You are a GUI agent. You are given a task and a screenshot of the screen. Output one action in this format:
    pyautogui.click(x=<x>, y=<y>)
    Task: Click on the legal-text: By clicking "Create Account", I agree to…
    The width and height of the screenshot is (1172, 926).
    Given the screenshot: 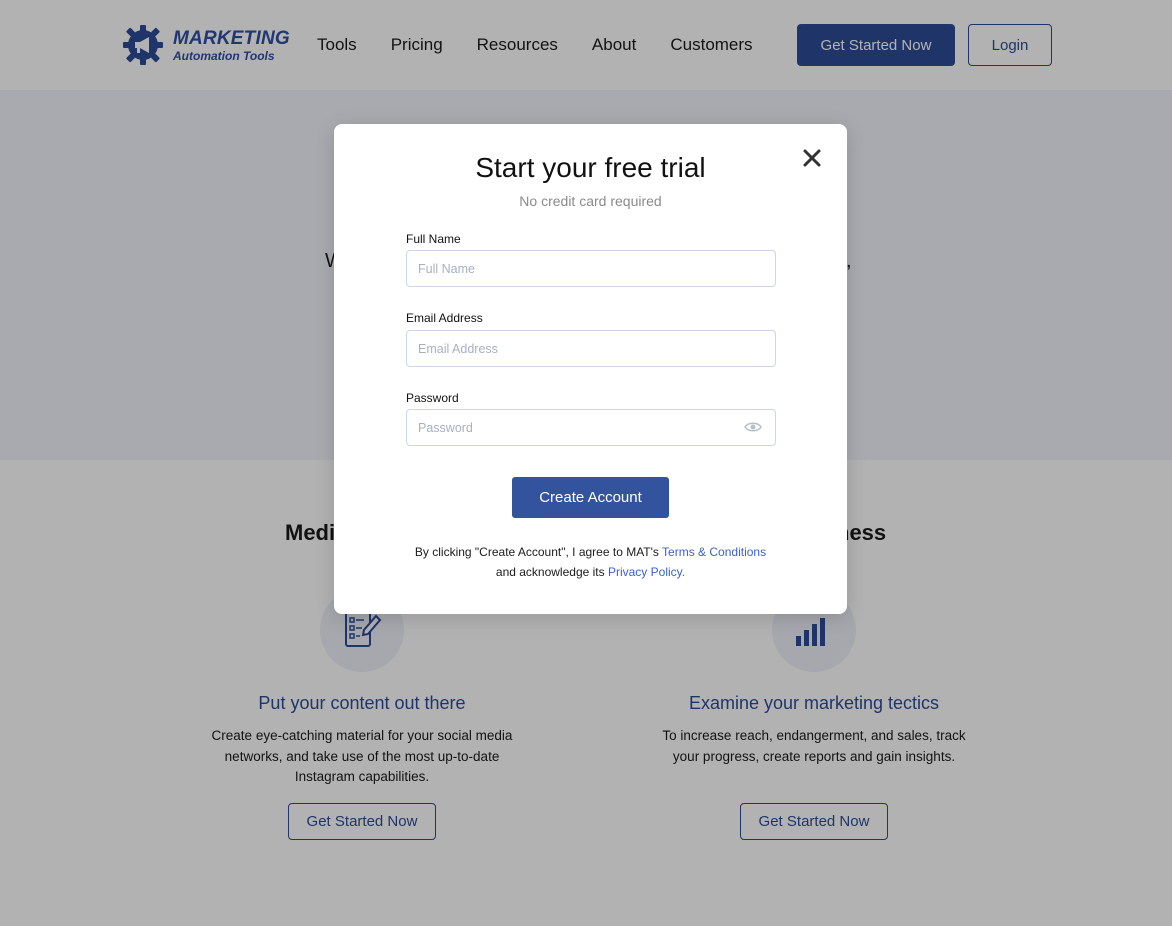 What is the action you would take?
    pyautogui.click(x=590, y=562)
    